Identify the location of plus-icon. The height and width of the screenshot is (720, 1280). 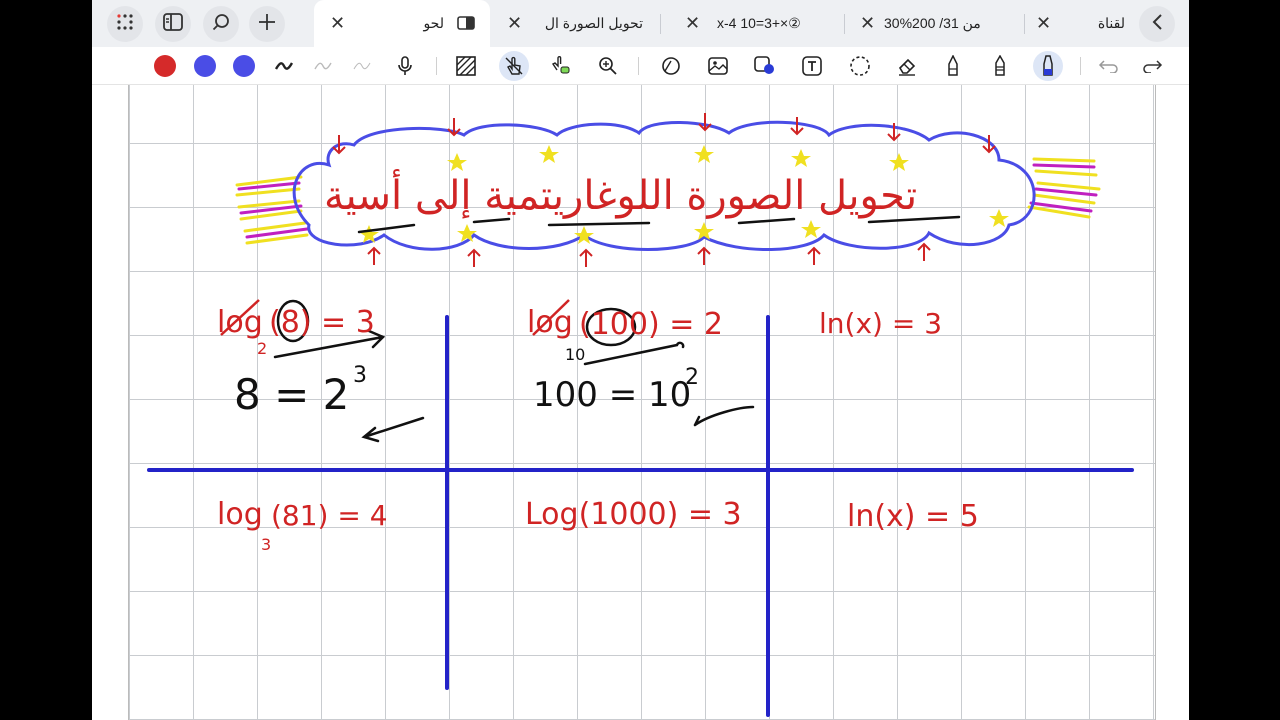
(267, 24).